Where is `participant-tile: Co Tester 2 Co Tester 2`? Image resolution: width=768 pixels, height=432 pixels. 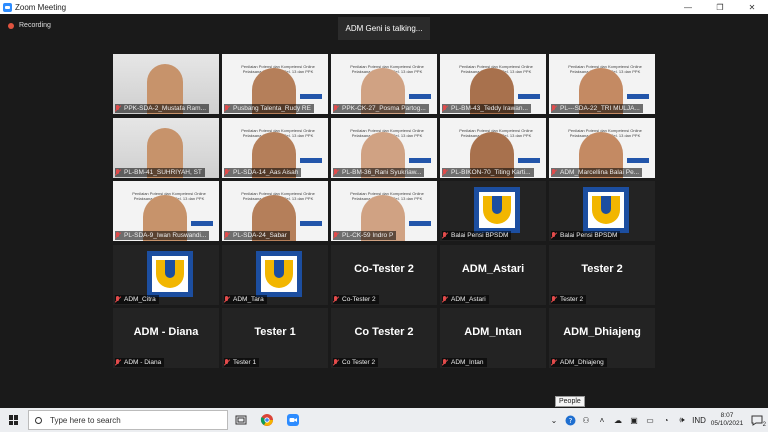
participant-tile: Co Tester 2 Co Tester 2 is located at coordinates (384, 338).